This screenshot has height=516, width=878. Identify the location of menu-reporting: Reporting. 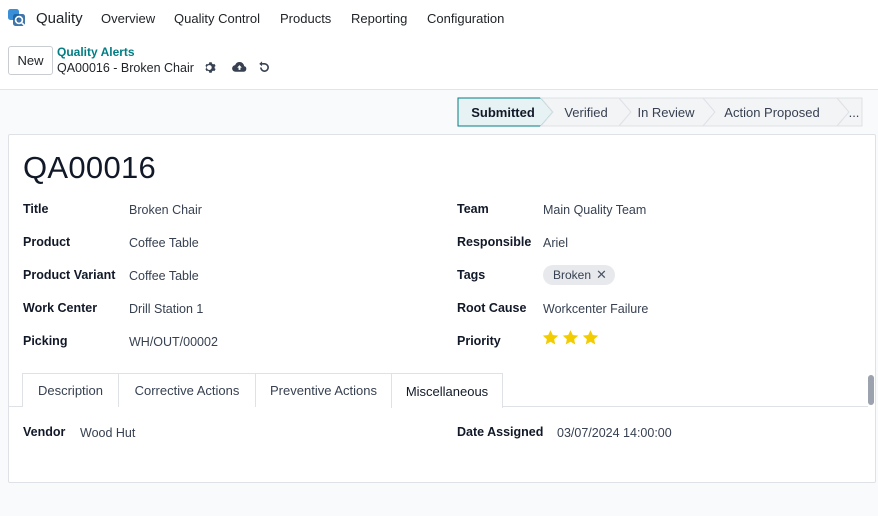
(379, 18).